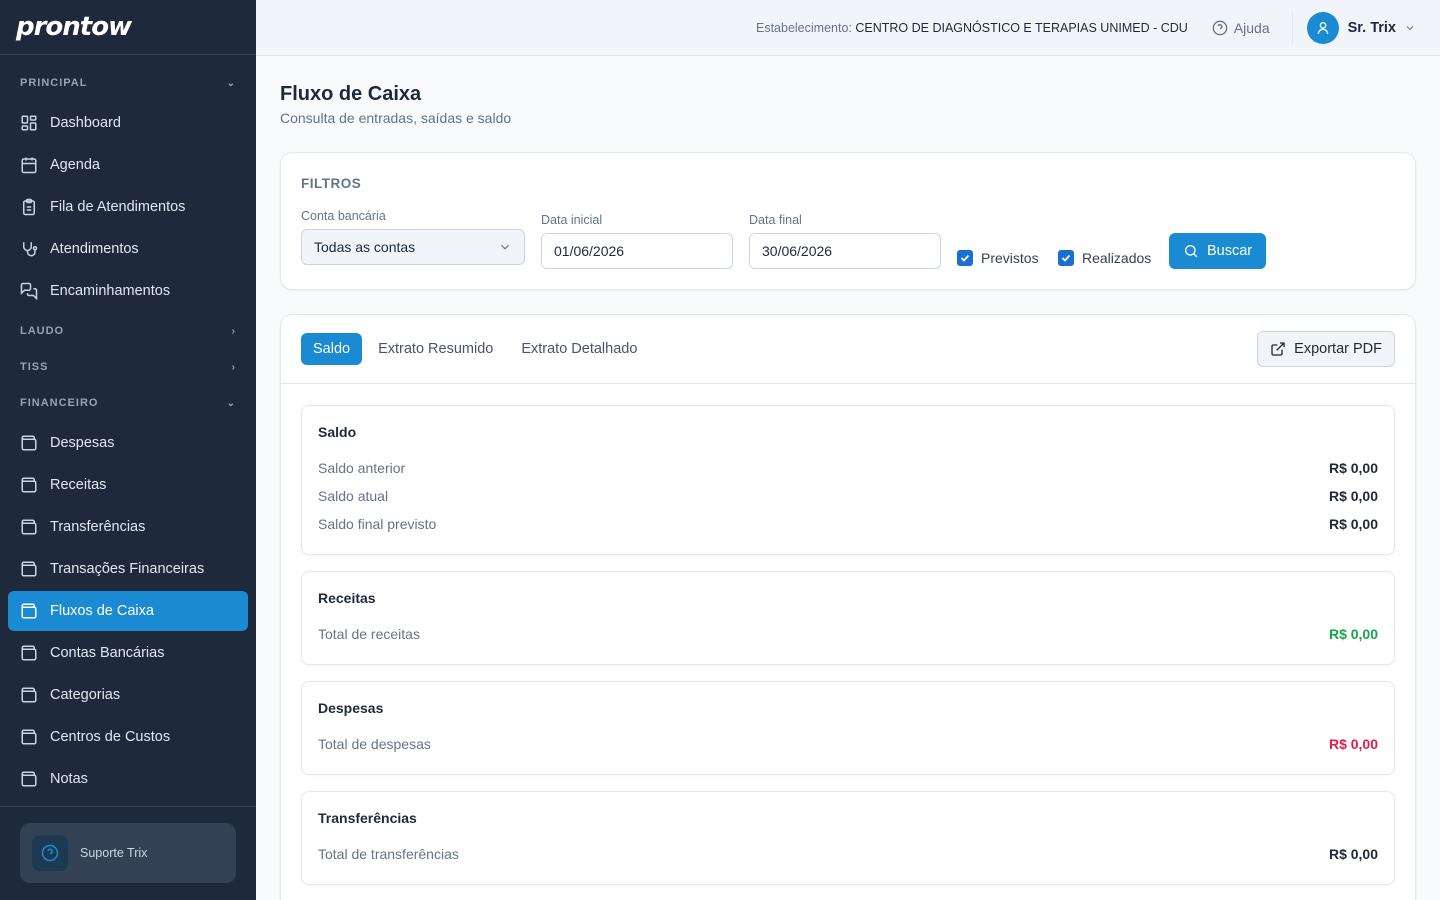 This screenshot has width=1440, height=900. I want to click on help-button: Ajuda, so click(1252, 27).